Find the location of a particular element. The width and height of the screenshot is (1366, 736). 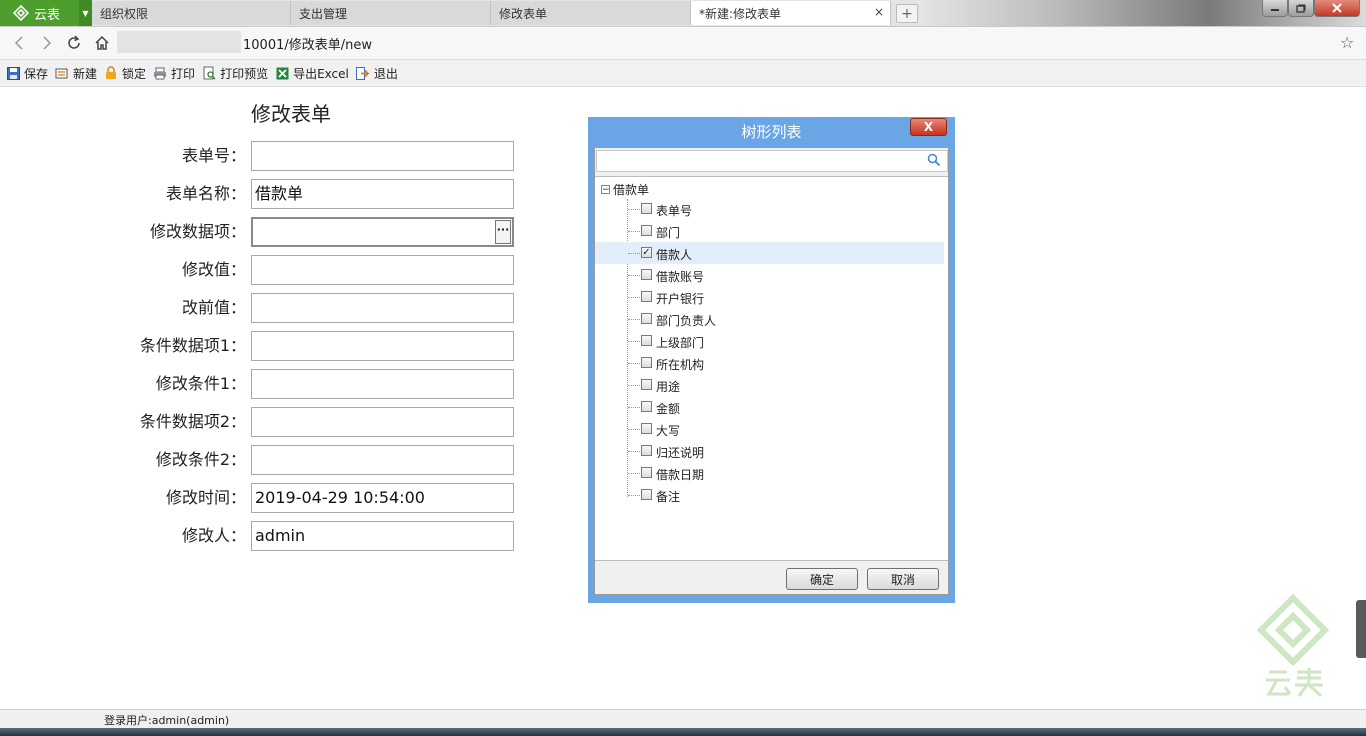

ellipsis-picker-button: ··· is located at coordinates (503, 232).